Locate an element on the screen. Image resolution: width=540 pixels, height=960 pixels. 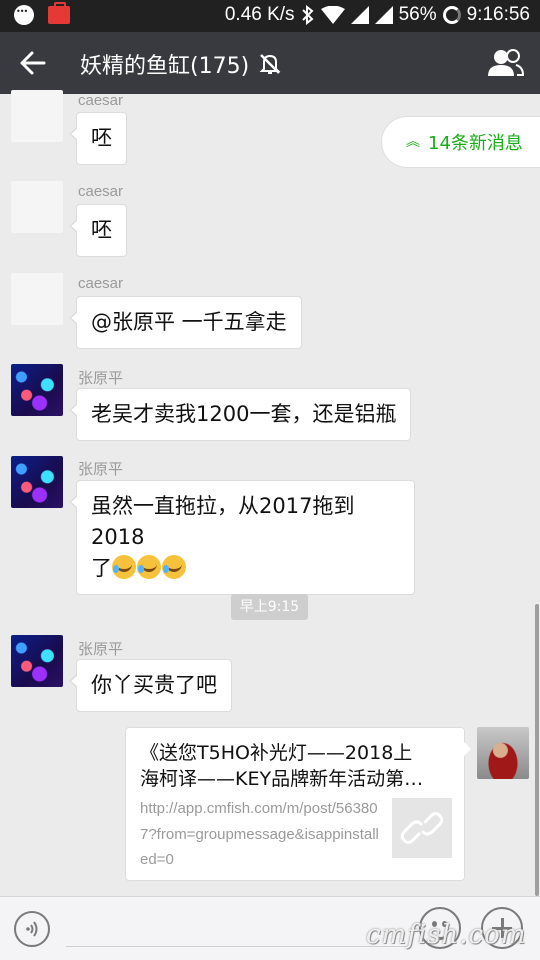
arrow-left-icon is located at coordinates (33, 63).